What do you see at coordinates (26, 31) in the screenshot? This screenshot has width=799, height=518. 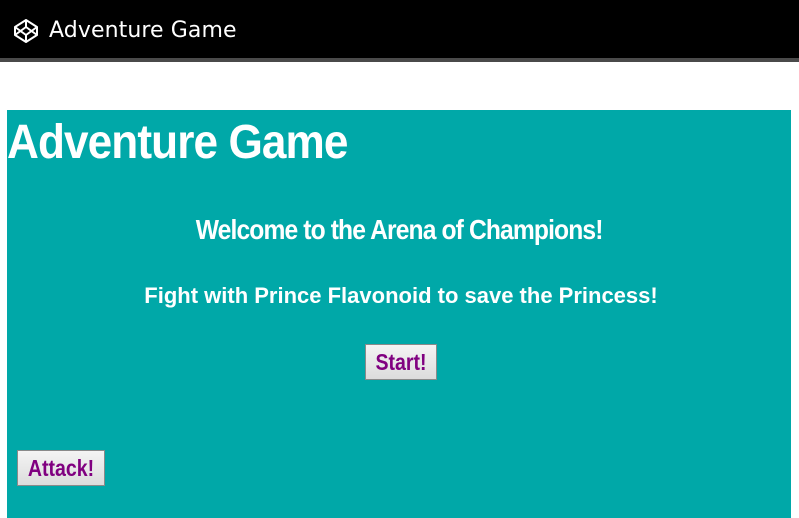 I see `codepen-logo-icon` at bounding box center [26, 31].